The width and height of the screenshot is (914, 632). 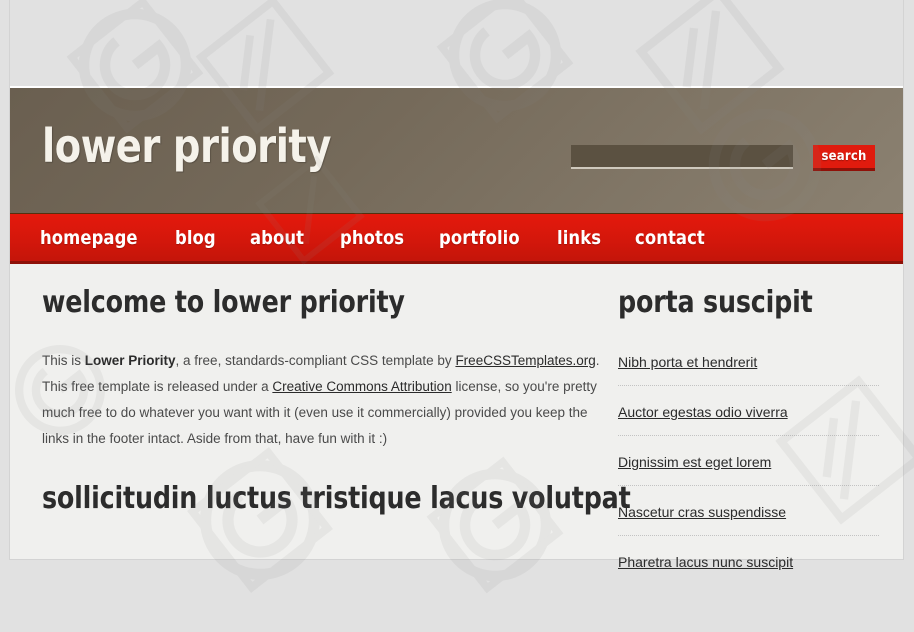 I want to click on list-item: Nibh porta et hendrerit, so click(x=748, y=370).